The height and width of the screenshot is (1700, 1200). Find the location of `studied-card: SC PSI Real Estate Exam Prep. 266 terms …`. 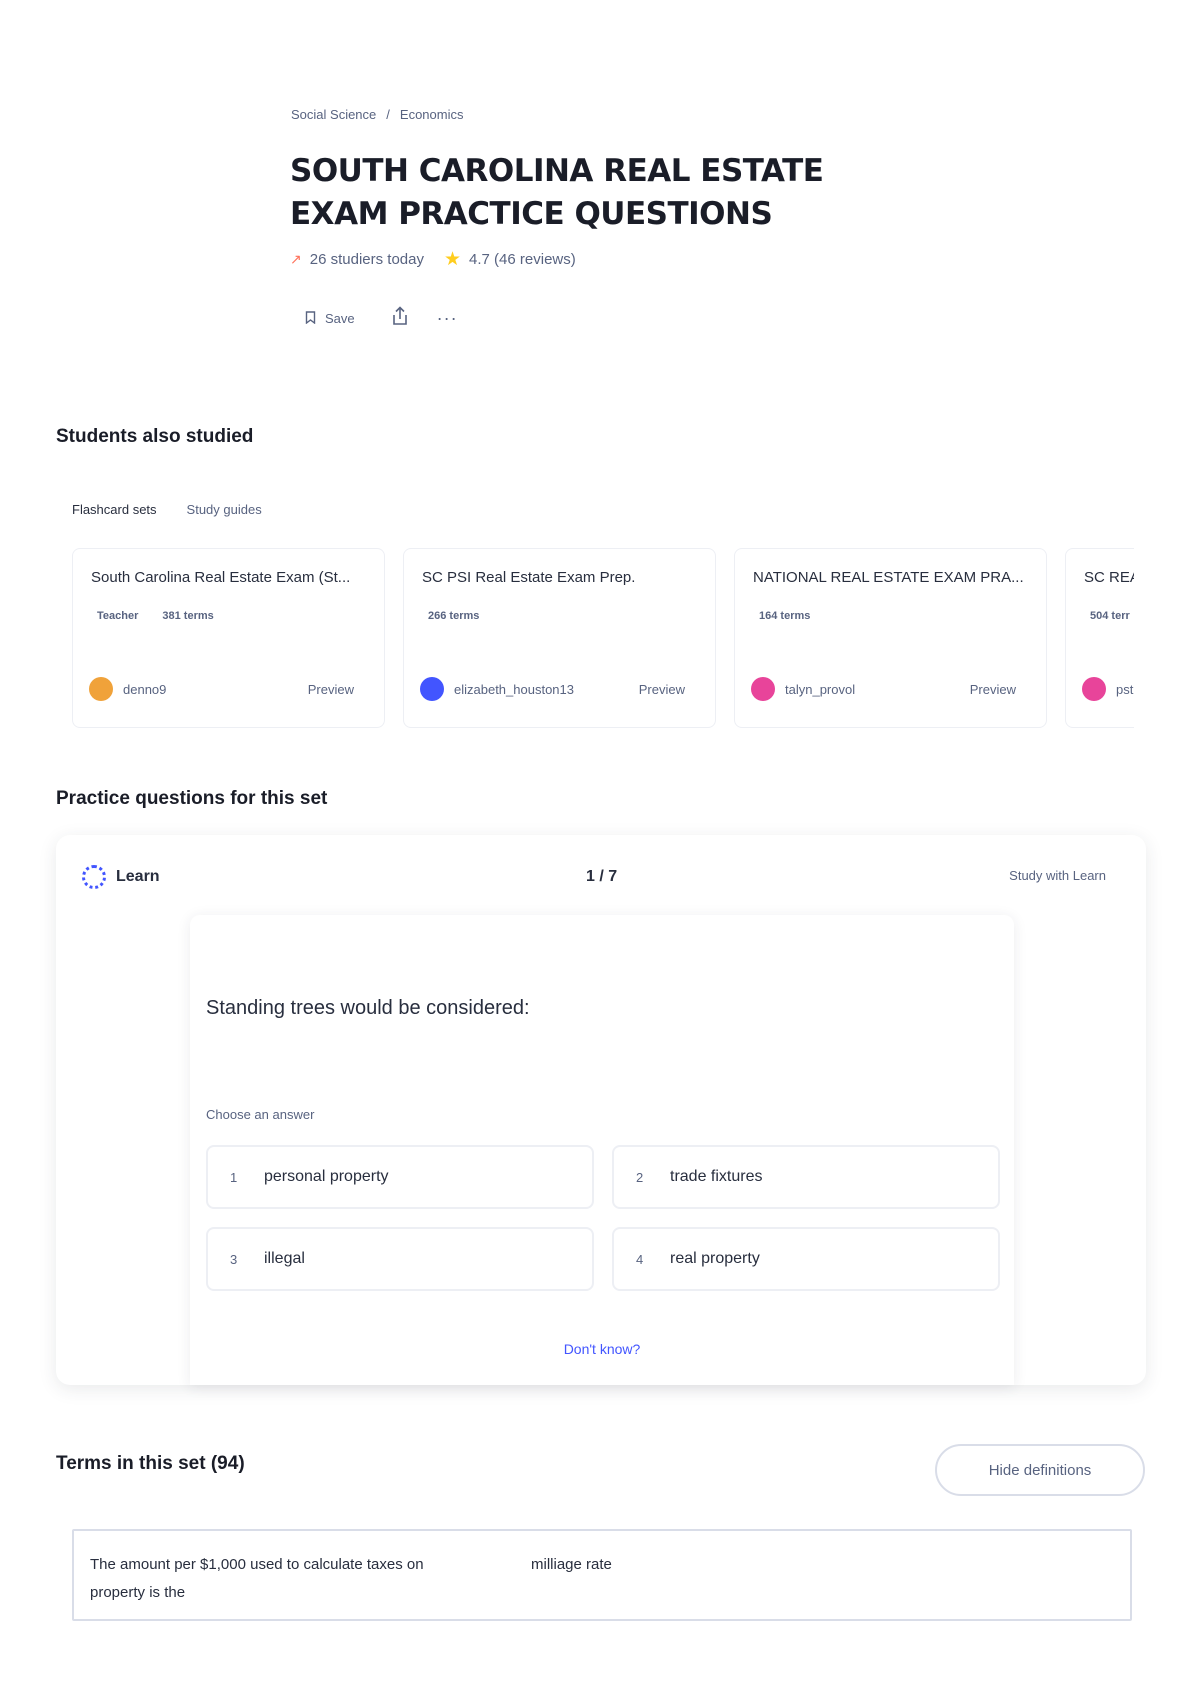

studied-card: SC PSI Real Estate Exam Prep. 266 terms … is located at coordinates (559, 638).